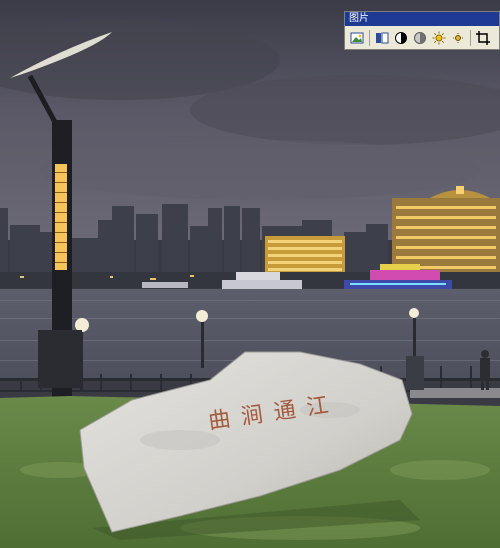 The height and width of the screenshot is (548, 500). Describe the element at coordinates (260, 170) in the screenshot. I see `cloud` at that location.